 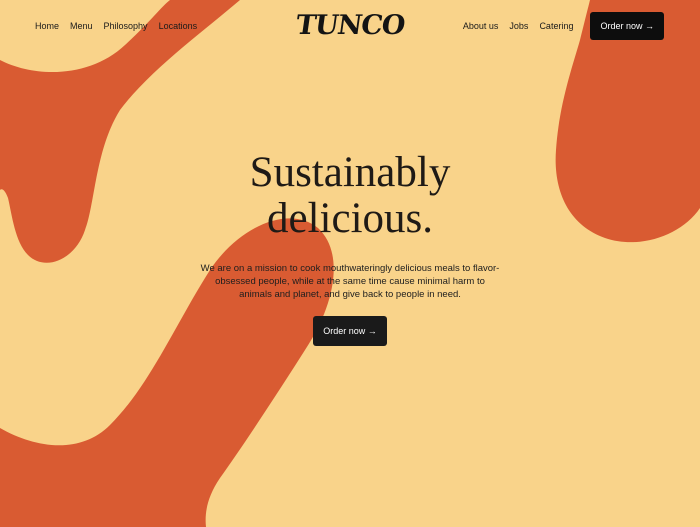 I want to click on nav-link-menu: Menu, so click(x=81, y=26).